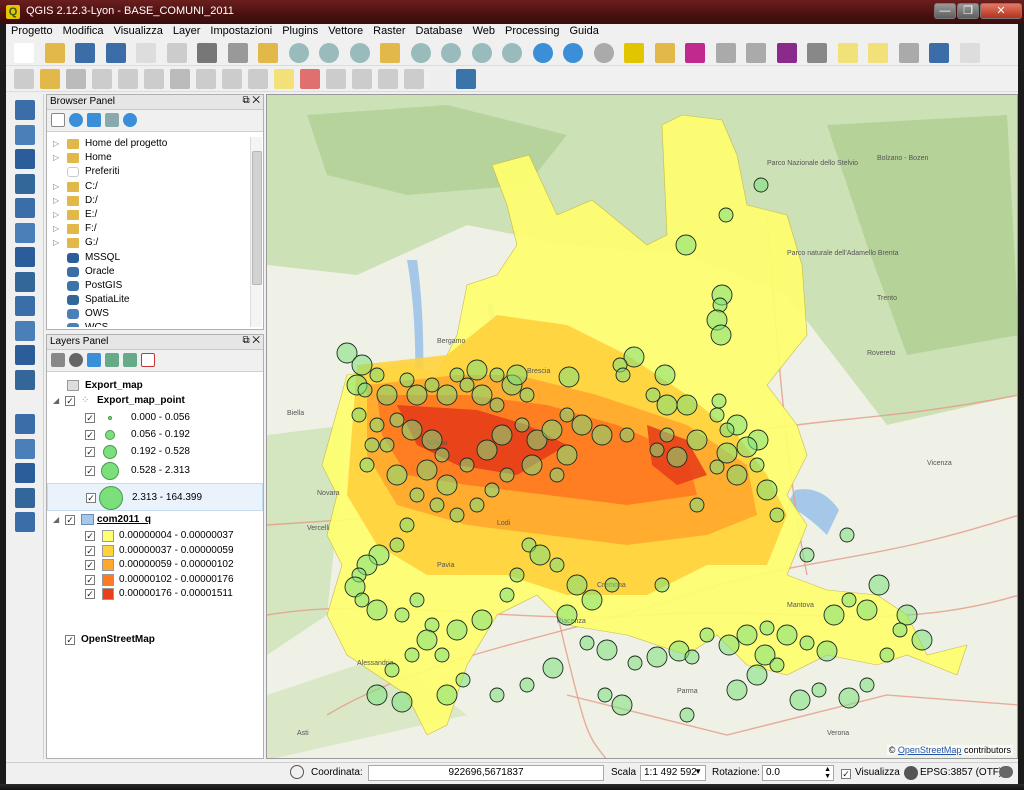  What do you see at coordinates (155, 401) in the screenshot?
I see `point-layer-row: ◢ ✓ ⁘ Export_map_point` at bounding box center [155, 401].